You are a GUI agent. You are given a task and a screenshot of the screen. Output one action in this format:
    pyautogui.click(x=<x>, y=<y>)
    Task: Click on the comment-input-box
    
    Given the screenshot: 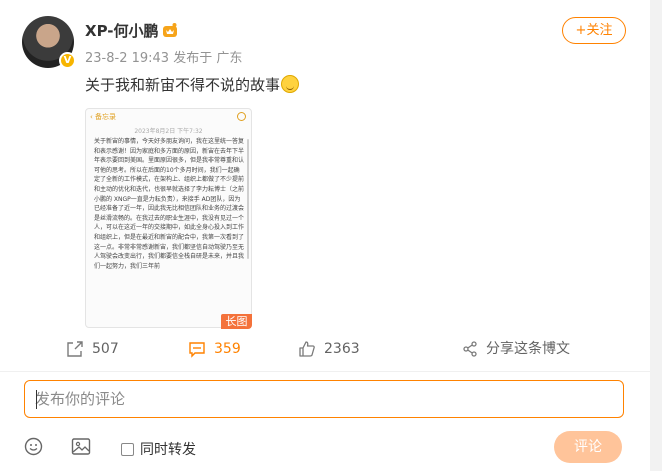 What is the action you would take?
    pyautogui.click(x=324, y=399)
    